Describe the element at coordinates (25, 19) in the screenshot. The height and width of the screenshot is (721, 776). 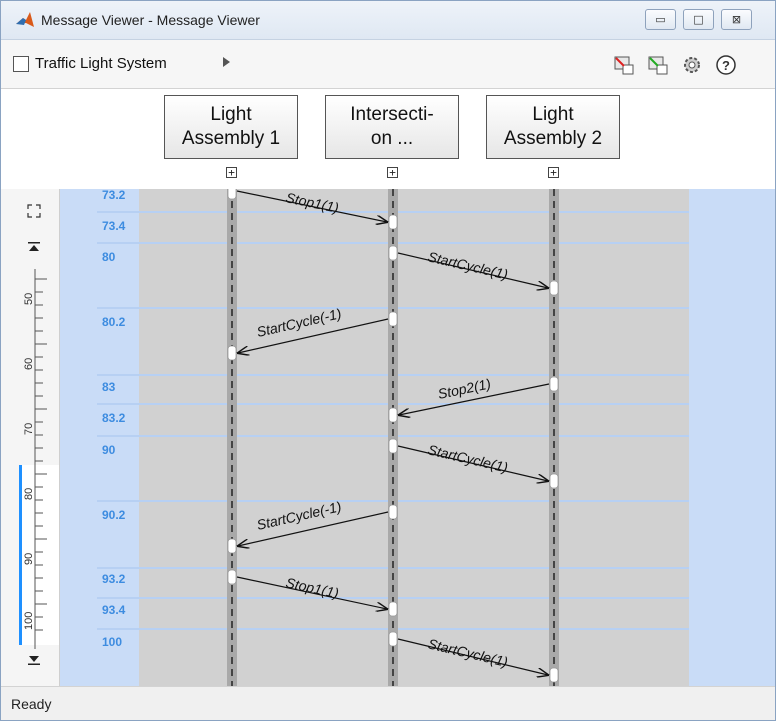
I see `matlab-icon` at that location.